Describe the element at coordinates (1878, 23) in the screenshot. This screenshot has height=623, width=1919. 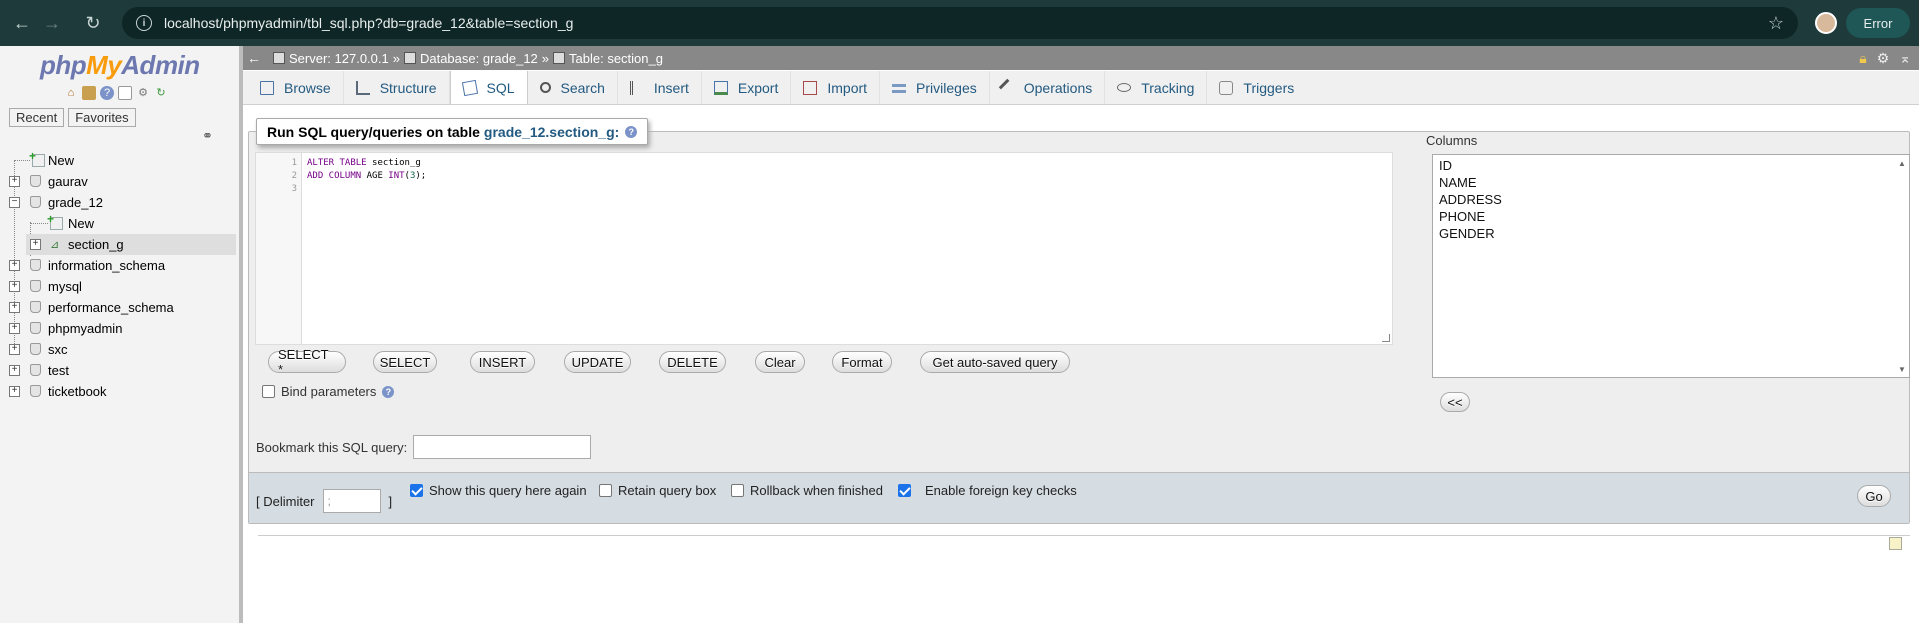
I see `error-badge: Error` at that location.